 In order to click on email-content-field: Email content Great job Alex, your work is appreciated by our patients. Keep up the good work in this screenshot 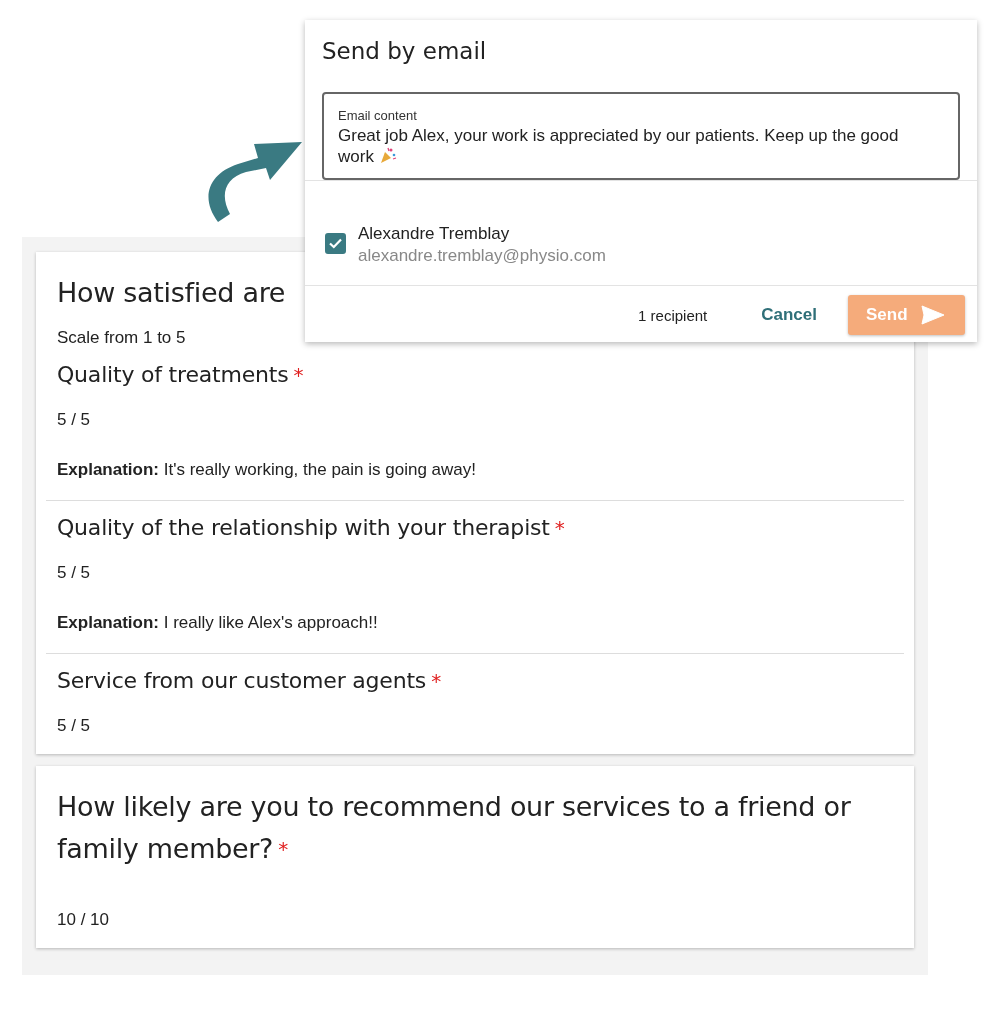, I will do `click(641, 136)`.